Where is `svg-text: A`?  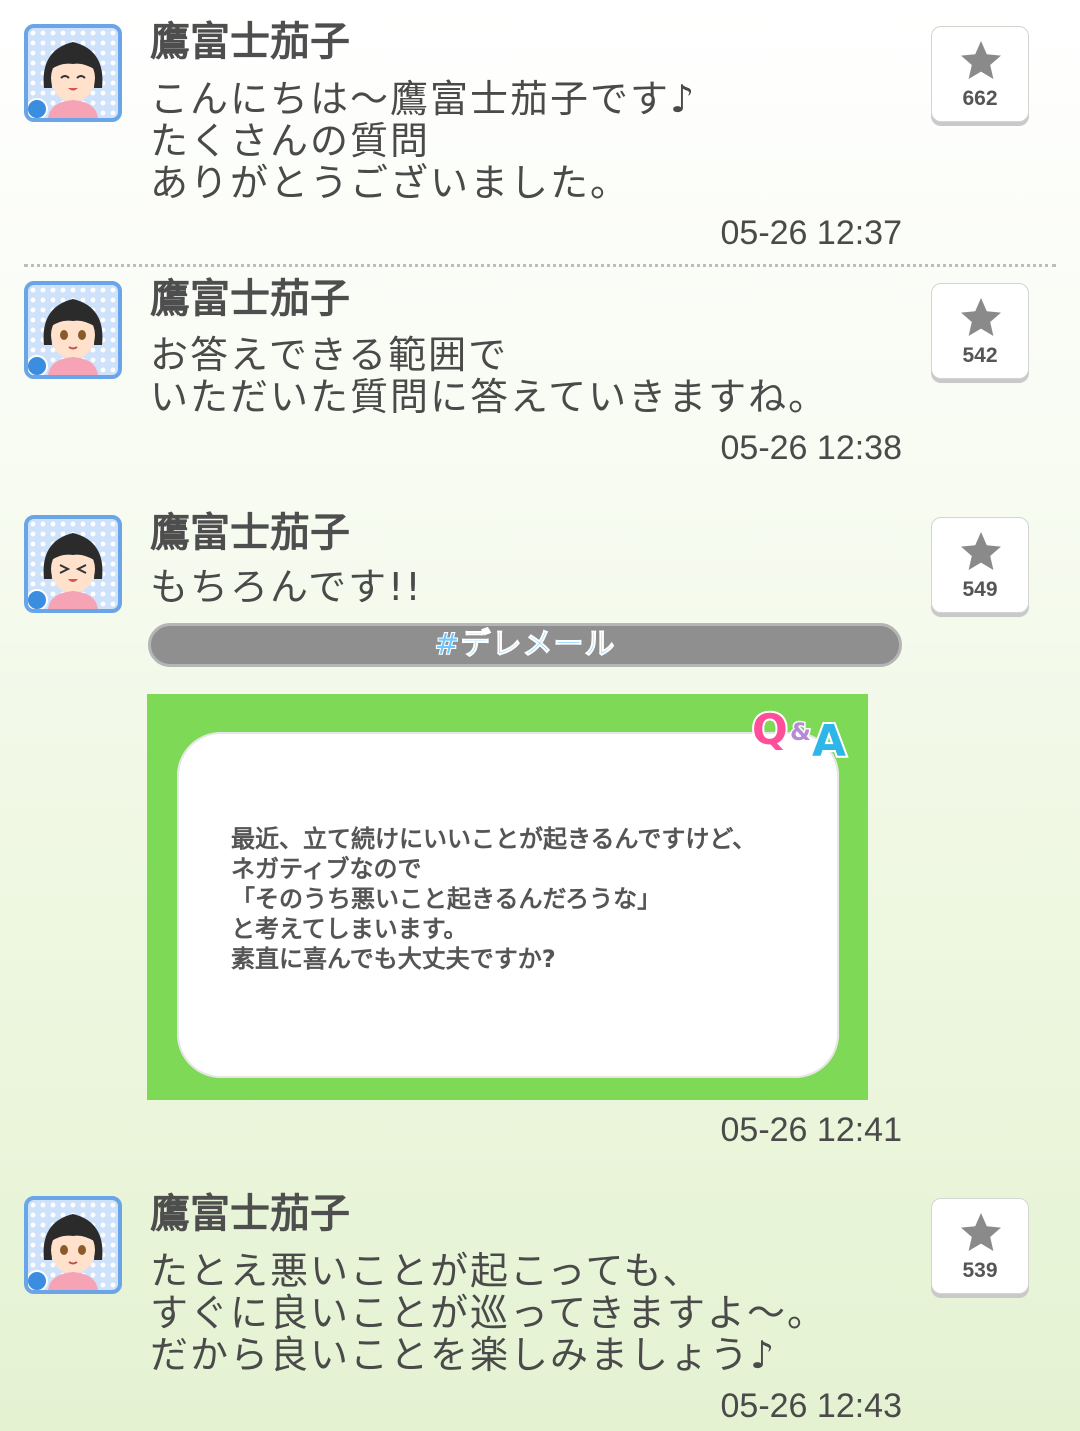 svg-text: A is located at coordinates (829, 739).